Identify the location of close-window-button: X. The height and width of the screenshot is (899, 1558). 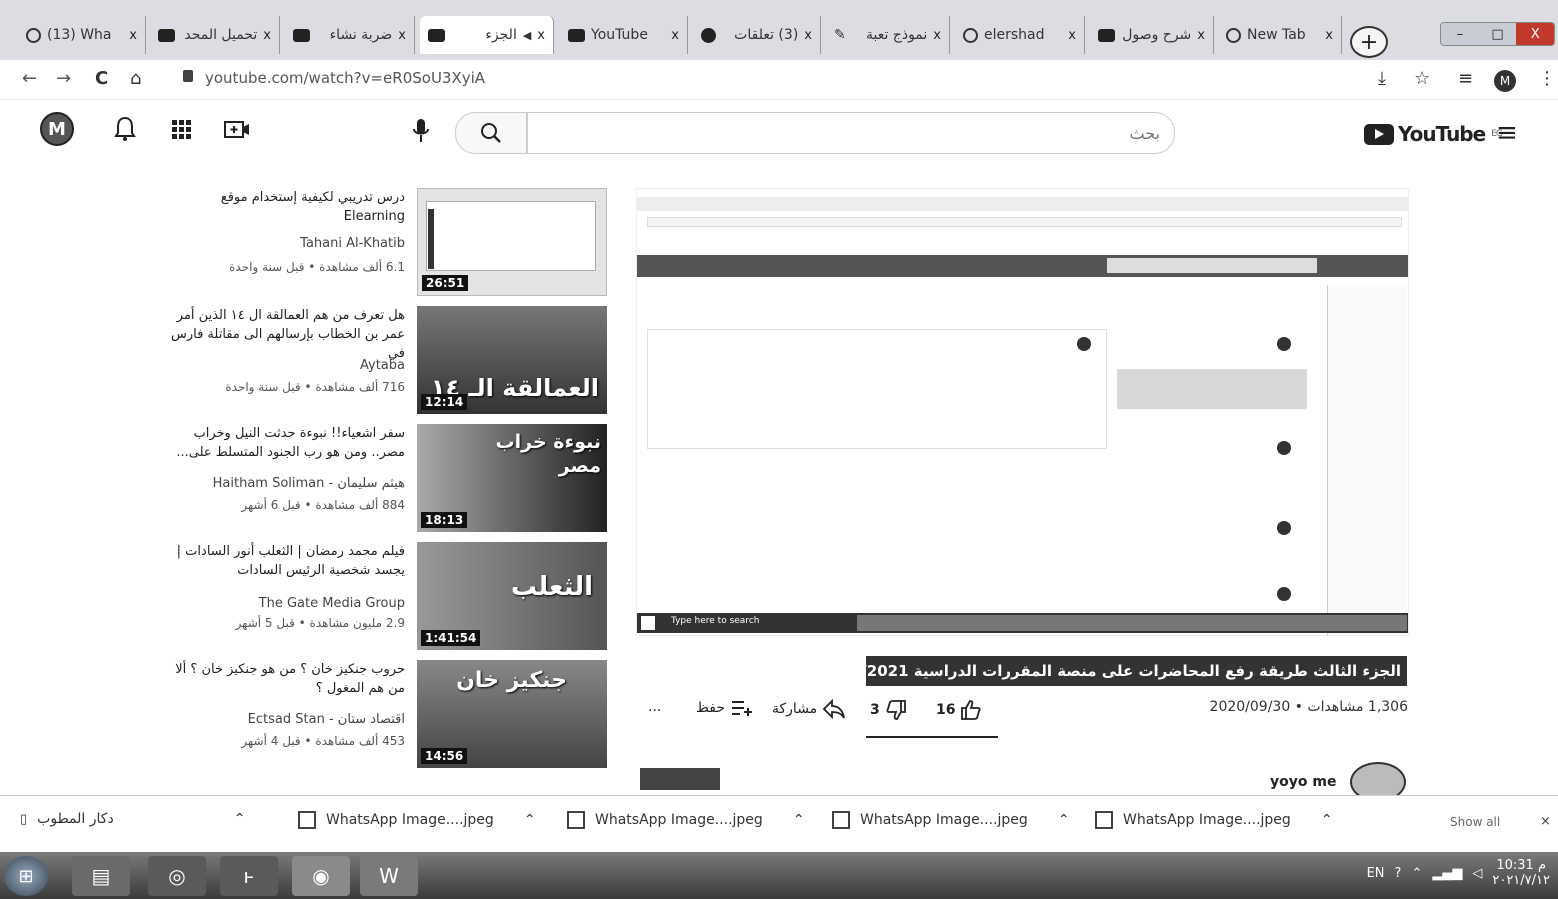
(1535, 34).